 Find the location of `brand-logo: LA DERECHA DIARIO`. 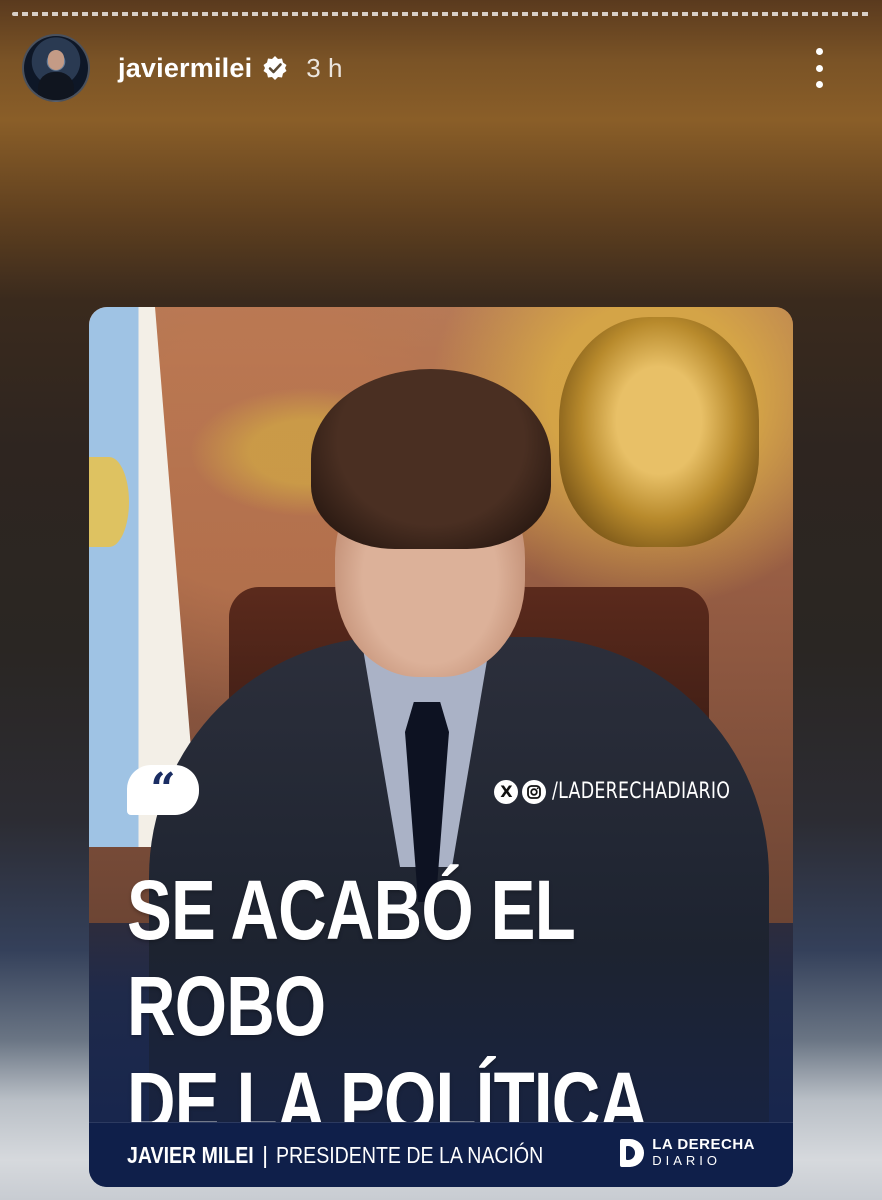

brand-logo: LA DERECHA DIARIO is located at coordinates (687, 1153).